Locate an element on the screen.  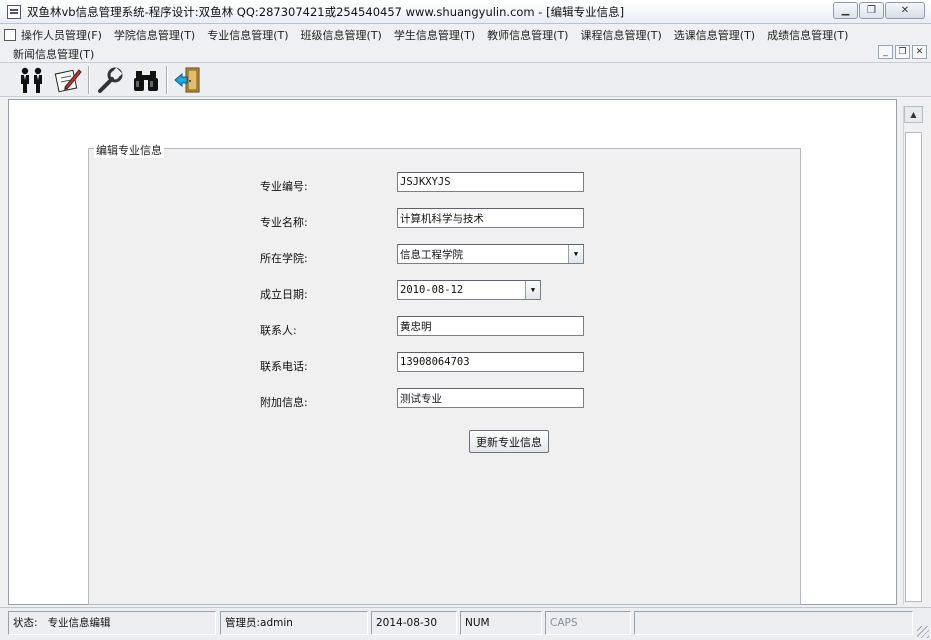
menu-majors: 专业信息管理(T) is located at coordinates (247, 35).